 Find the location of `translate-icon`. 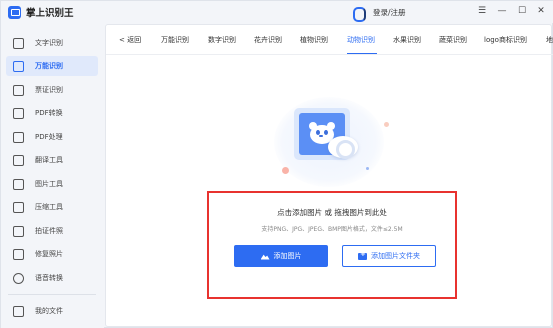

translate-icon is located at coordinates (18, 160).